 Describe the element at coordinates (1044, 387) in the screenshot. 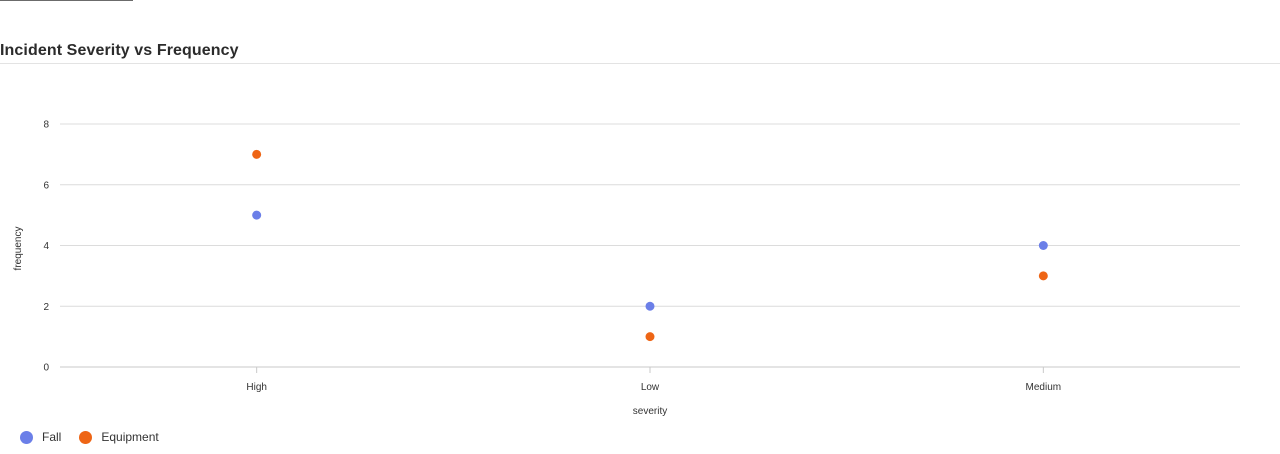

I see `x-tick-label: Medium` at that location.